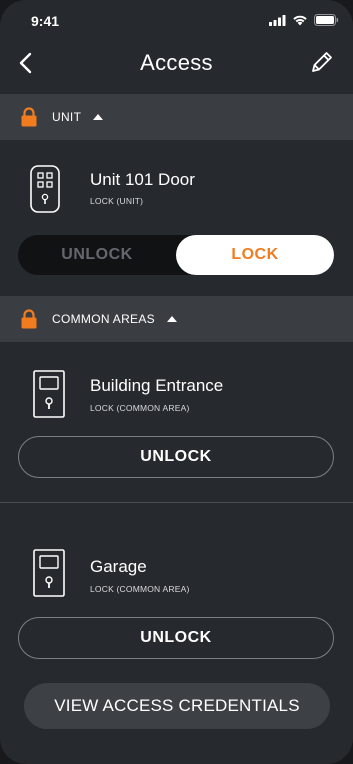 The height and width of the screenshot is (764, 353). I want to click on navigation-bar: Access, so click(176, 67).